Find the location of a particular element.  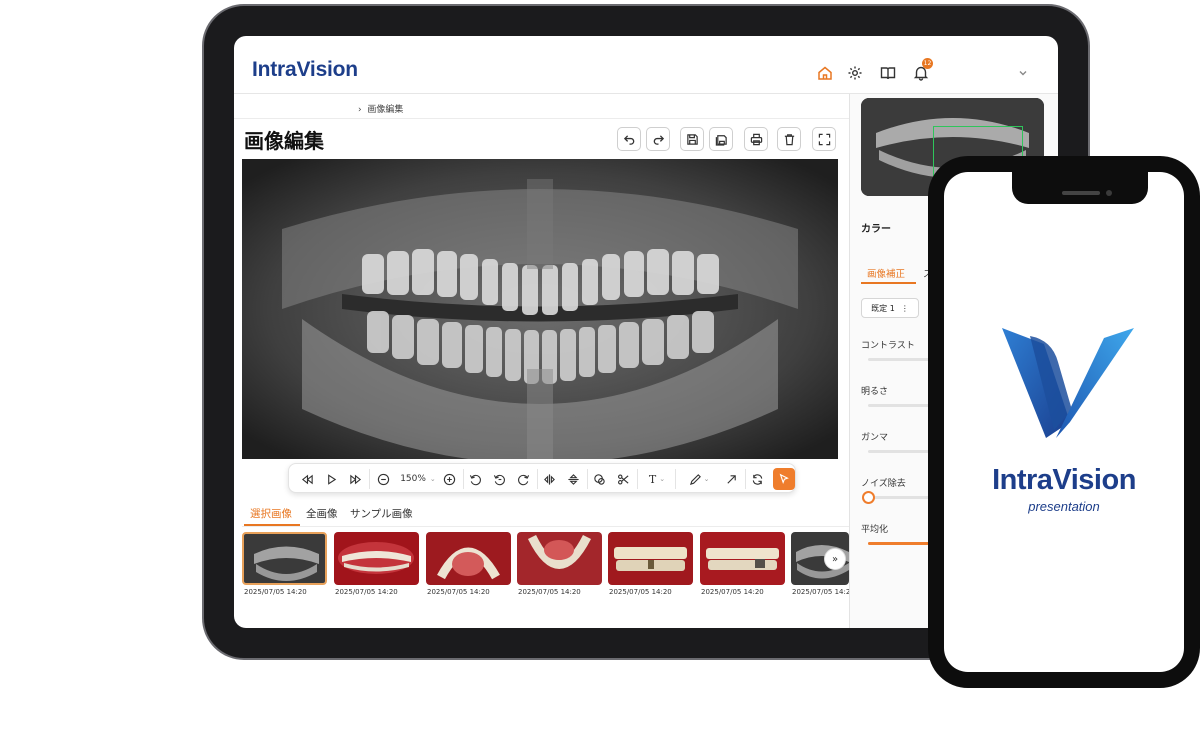

tab-selected-images: 選択画像 is located at coordinates (271, 513).